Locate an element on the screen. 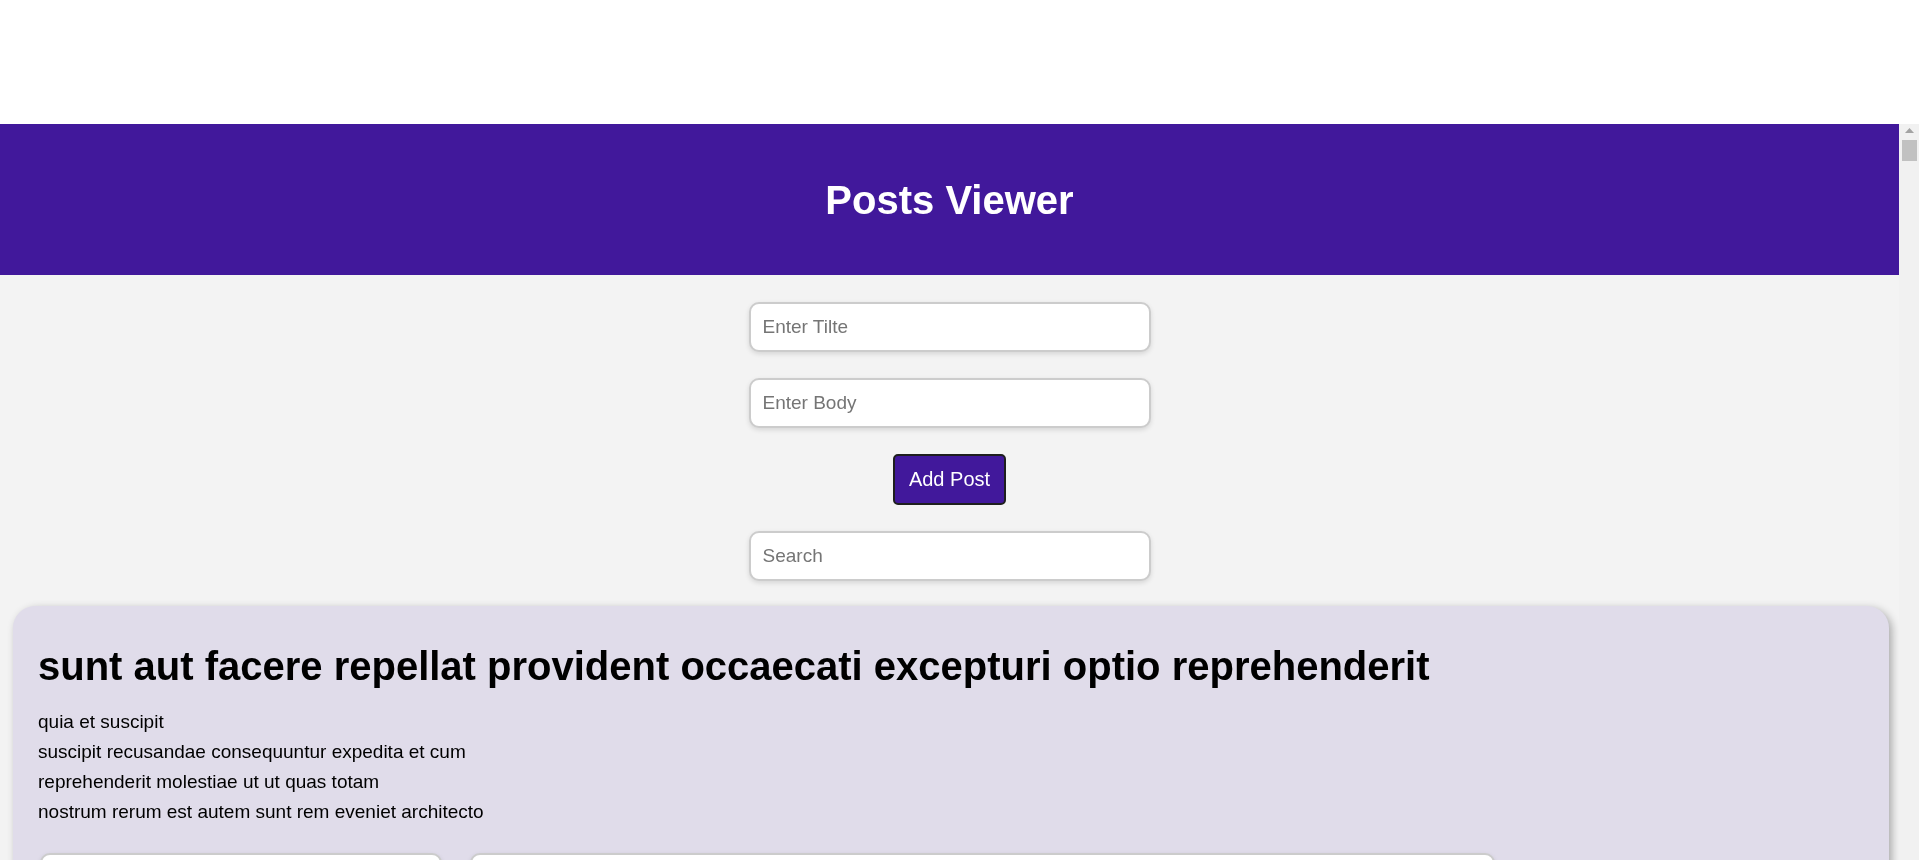  scrollbar-thumb is located at coordinates (1909, 150).